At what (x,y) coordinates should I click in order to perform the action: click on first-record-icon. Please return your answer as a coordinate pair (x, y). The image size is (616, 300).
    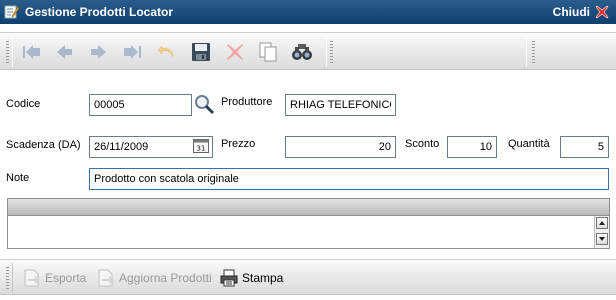
    Looking at the image, I should click on (31, 52).